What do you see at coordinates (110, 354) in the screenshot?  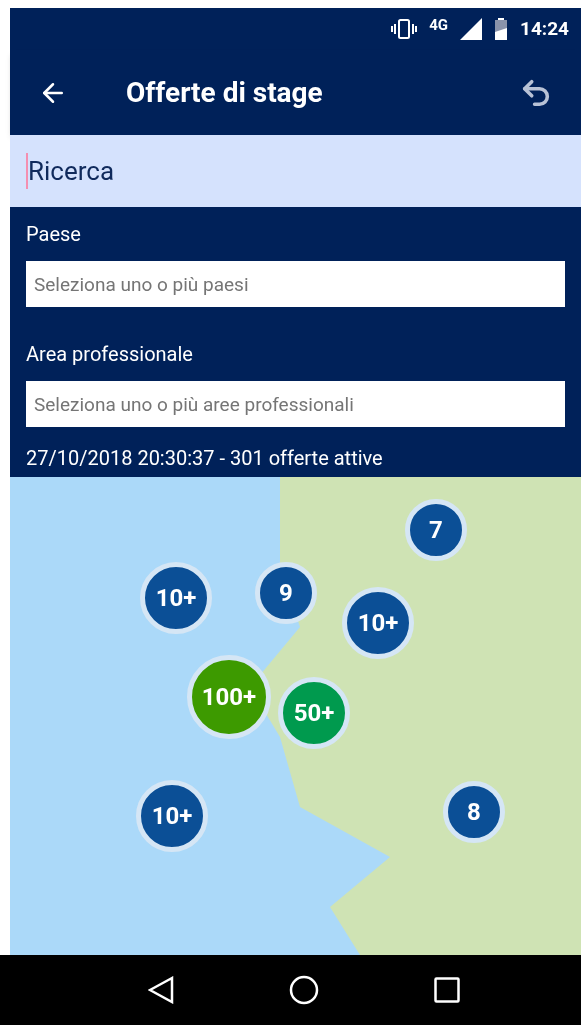 I see `field-label: Area professionale` at bounding box center [110, 354].